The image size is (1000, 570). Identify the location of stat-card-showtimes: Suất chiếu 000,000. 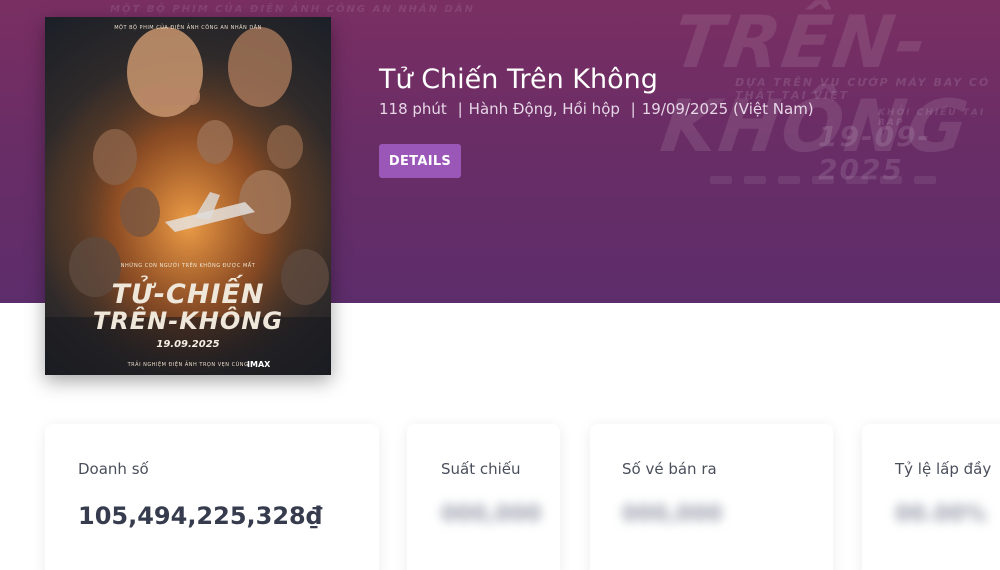
(483, 497).